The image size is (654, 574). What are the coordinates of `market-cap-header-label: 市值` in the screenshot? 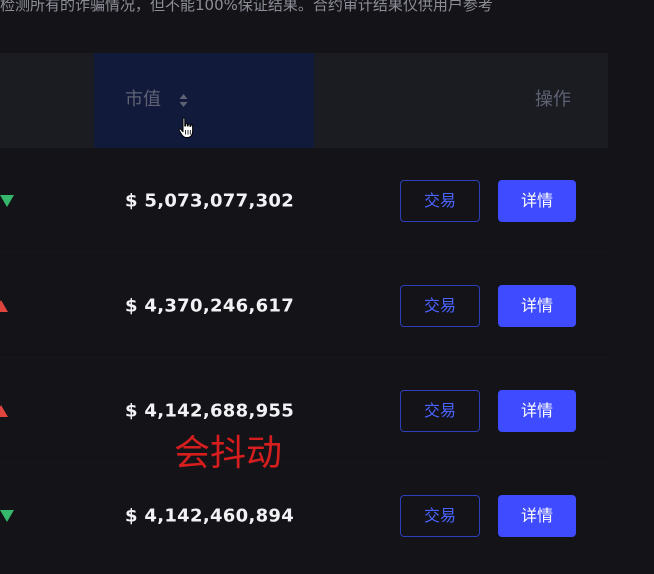 It's located at (143, 99).